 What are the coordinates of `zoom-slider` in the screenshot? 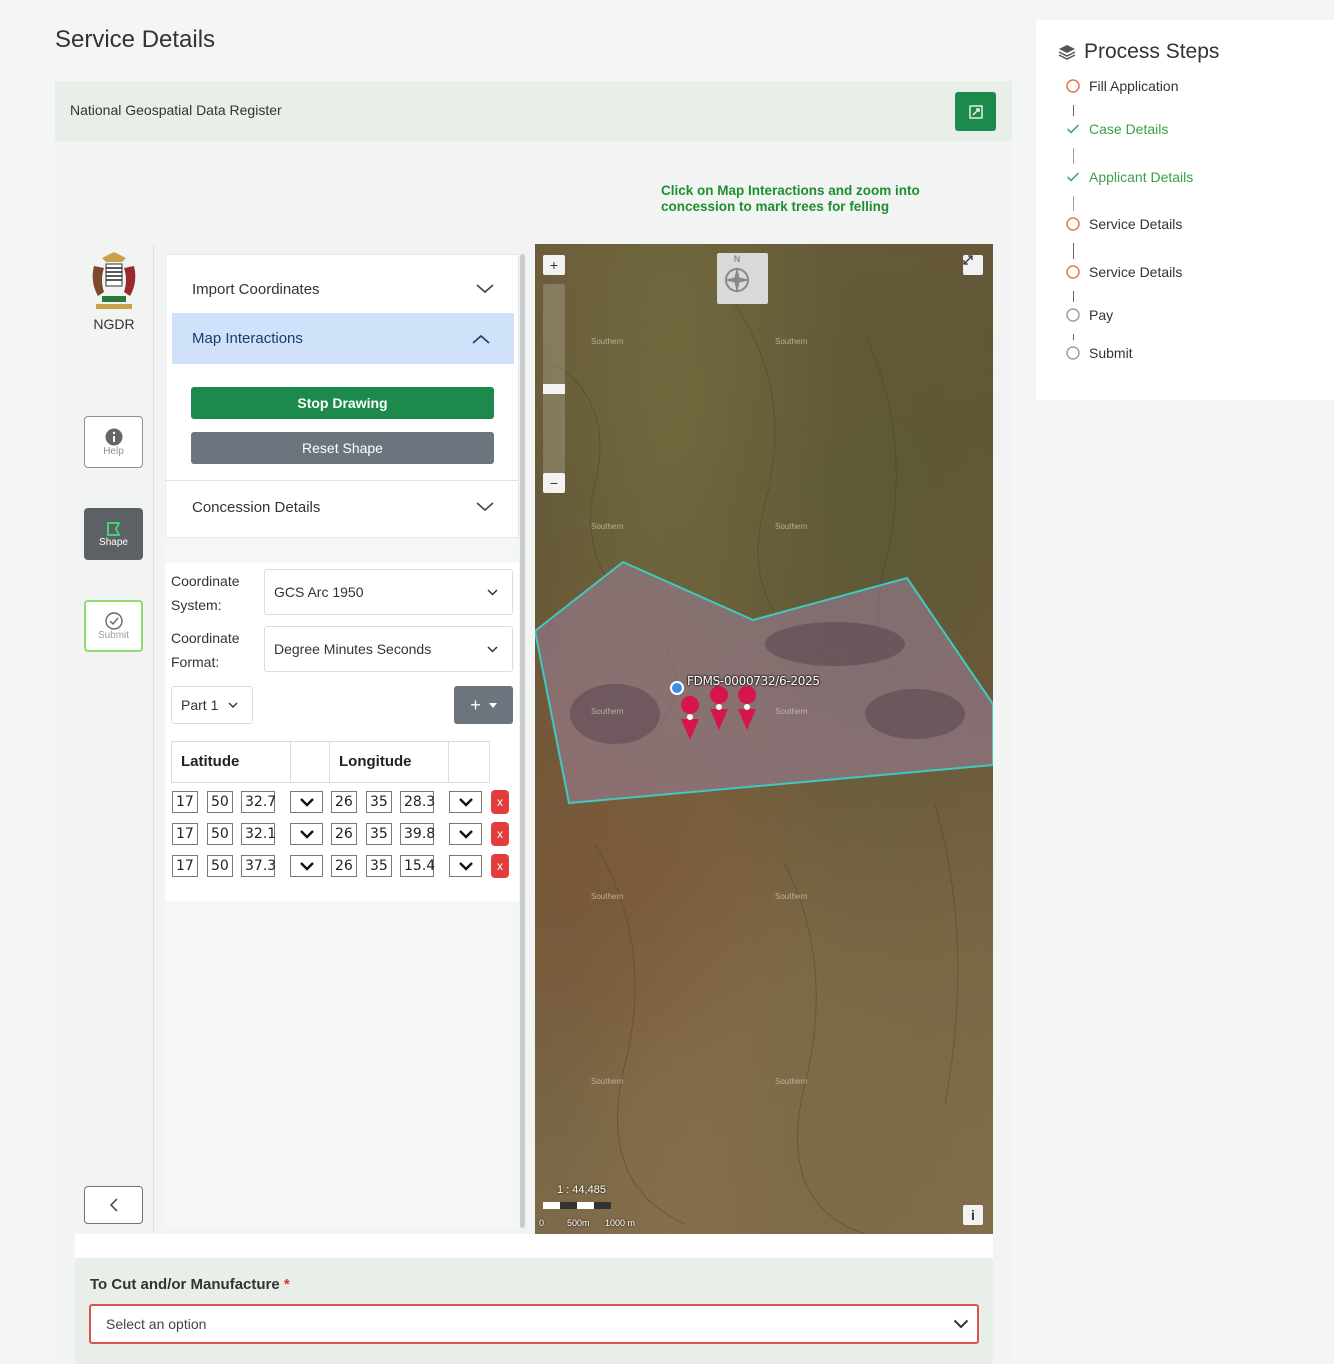 It's located at (554, 379).